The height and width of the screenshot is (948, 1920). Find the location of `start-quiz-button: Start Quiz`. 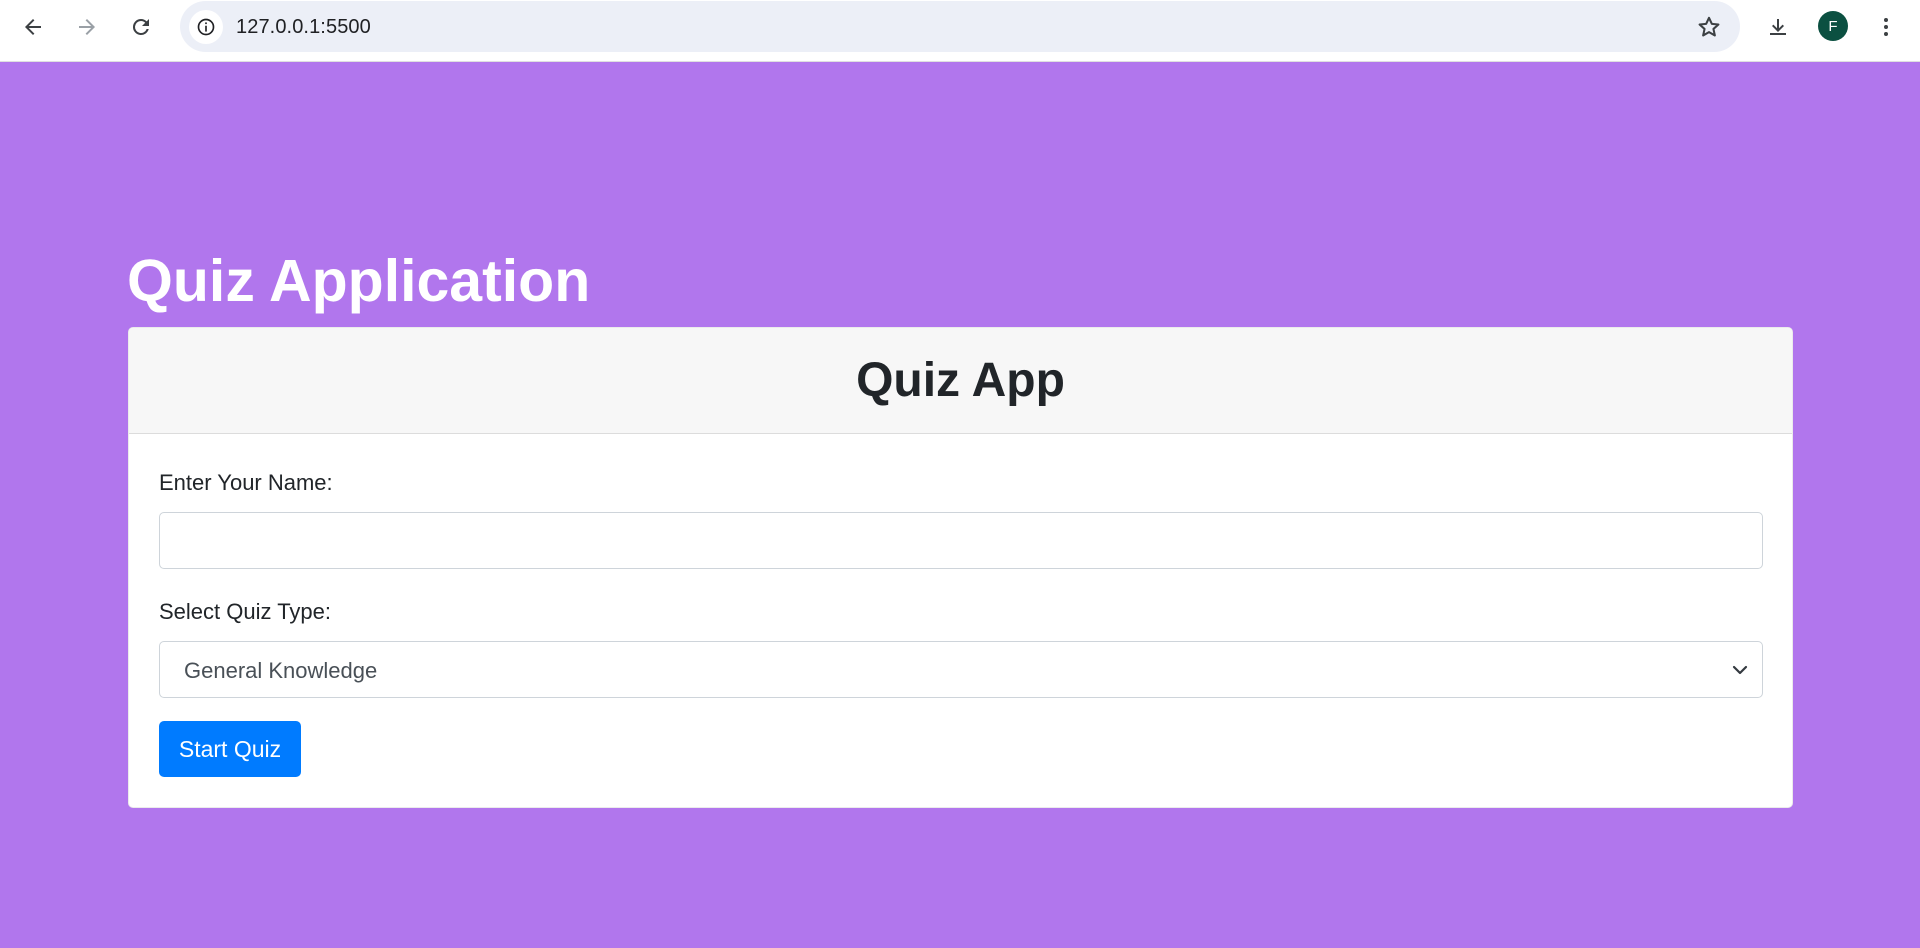

start-quiz-button: Start Quiz is located at coordinates (230, 749).